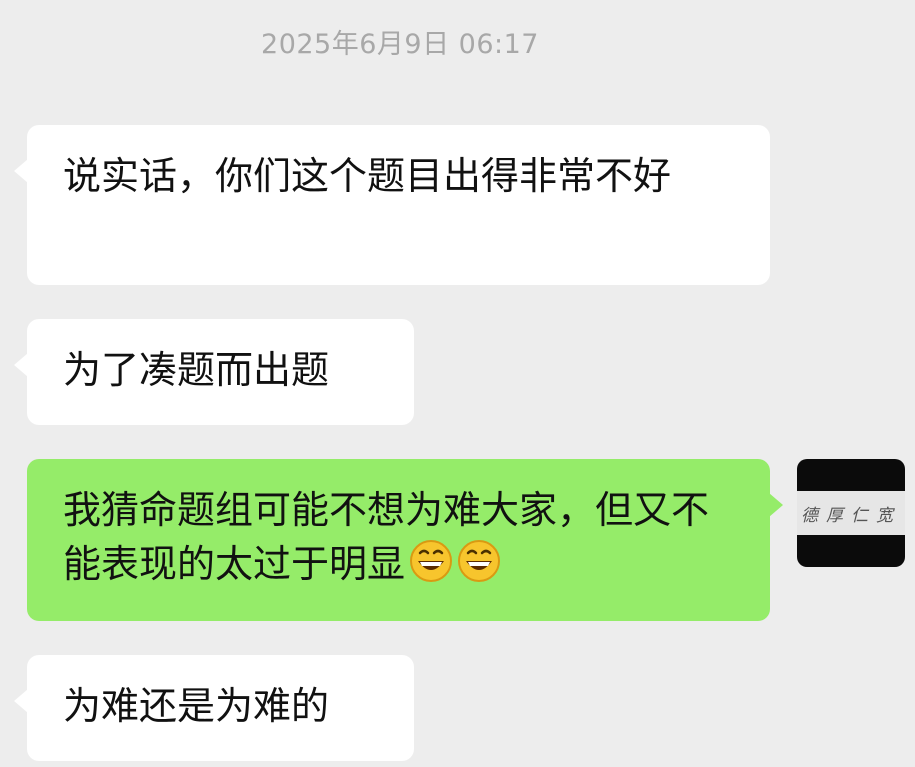 This screenshot has height=767, width=915. Describe the element at coordinates (400, 44) in the screenshot. I see `chat-timestamp: 2025年6月9日 06:17` at that location.